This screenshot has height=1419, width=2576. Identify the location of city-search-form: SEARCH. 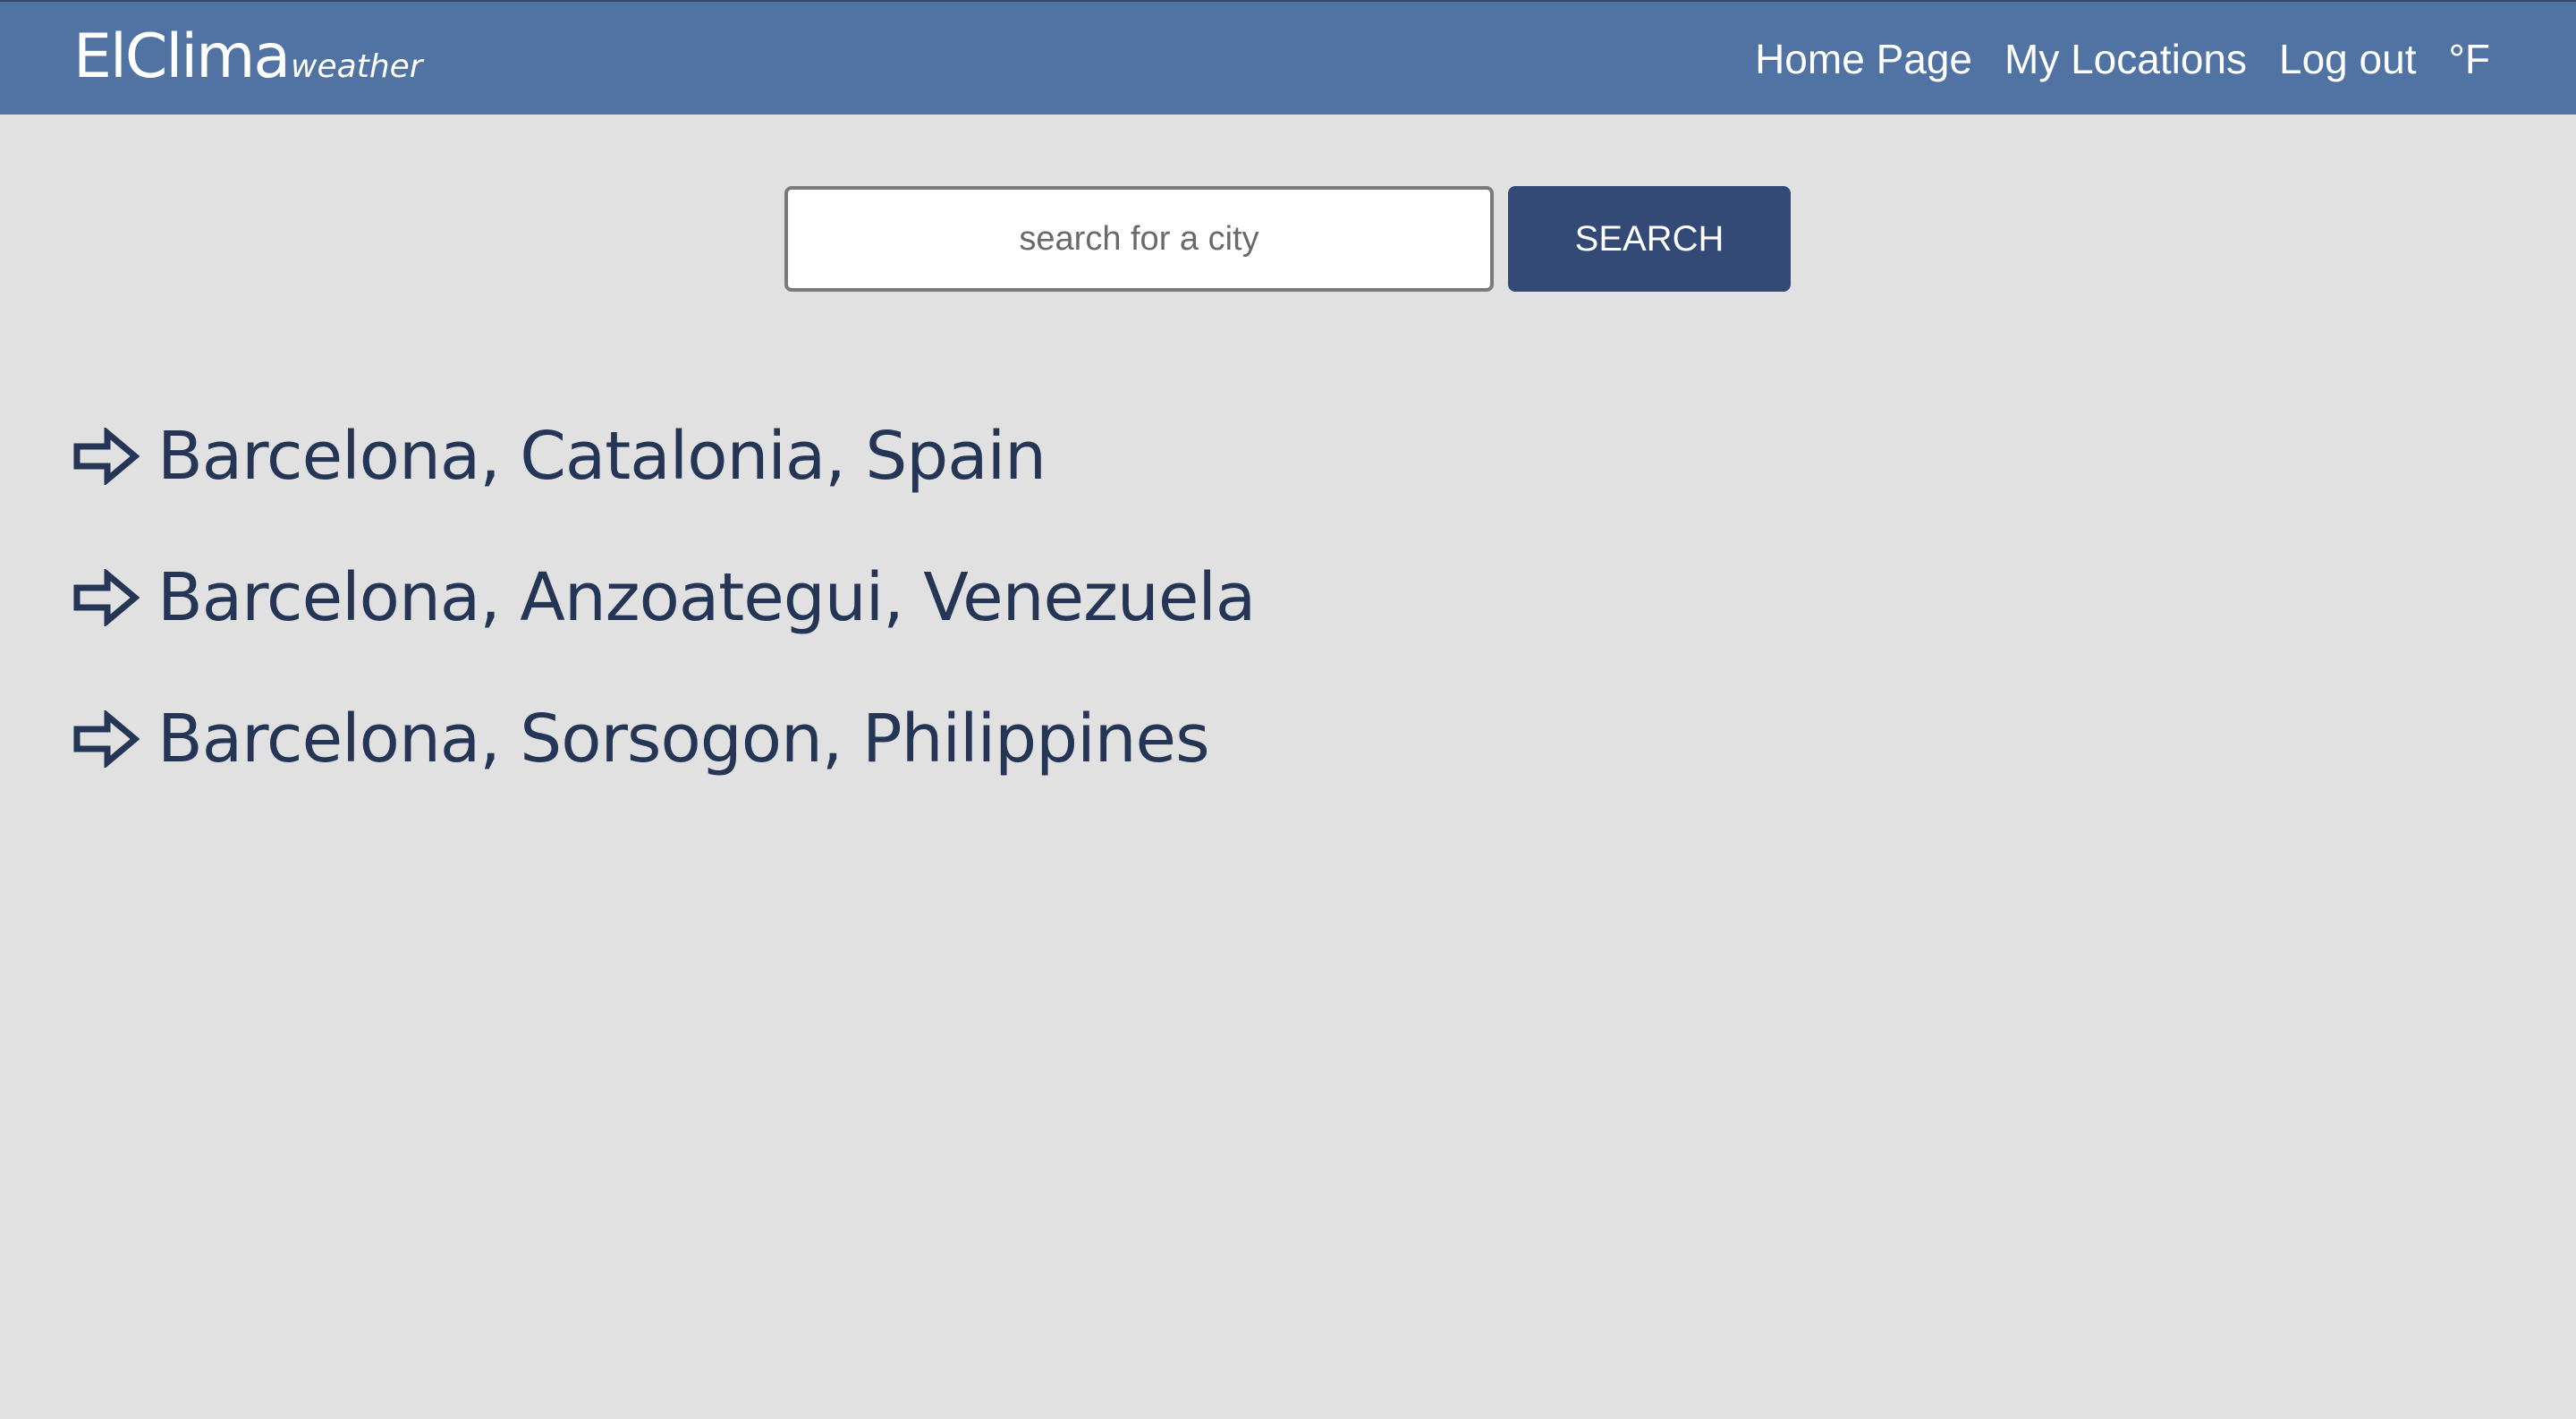
(1287, 239).